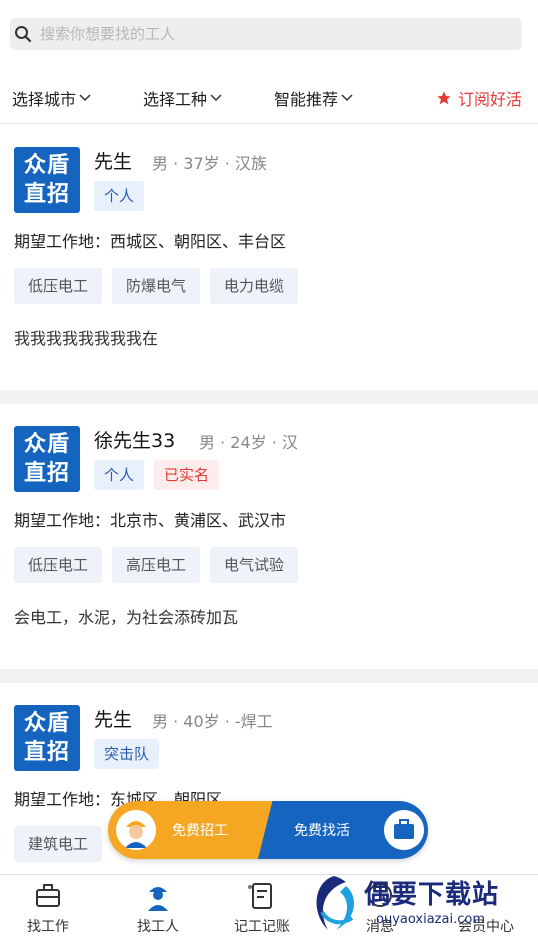  What do you see at coordinates (156, 565) in the screenshot?
I see `skill-tag: 高压电工` at bounding box center [156, 565].